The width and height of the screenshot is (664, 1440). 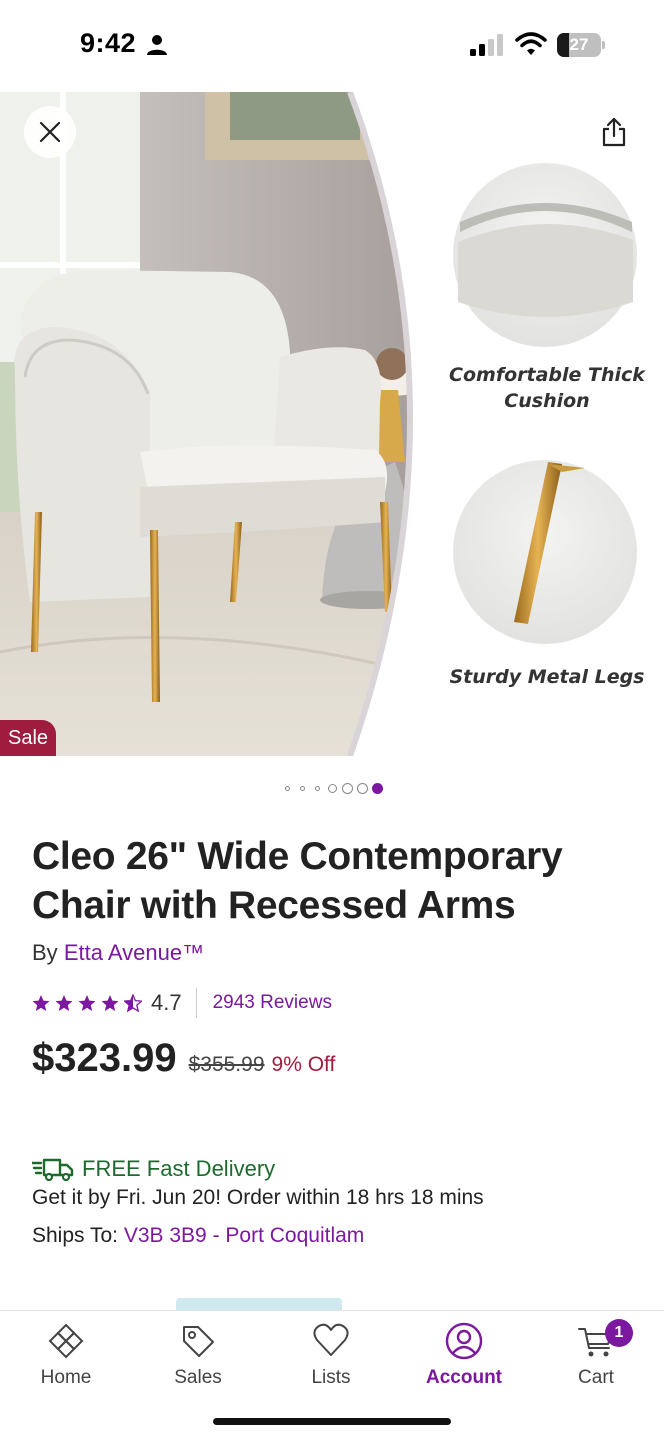 I want to click on tab-home: Home, so click(x=66, y=1359).